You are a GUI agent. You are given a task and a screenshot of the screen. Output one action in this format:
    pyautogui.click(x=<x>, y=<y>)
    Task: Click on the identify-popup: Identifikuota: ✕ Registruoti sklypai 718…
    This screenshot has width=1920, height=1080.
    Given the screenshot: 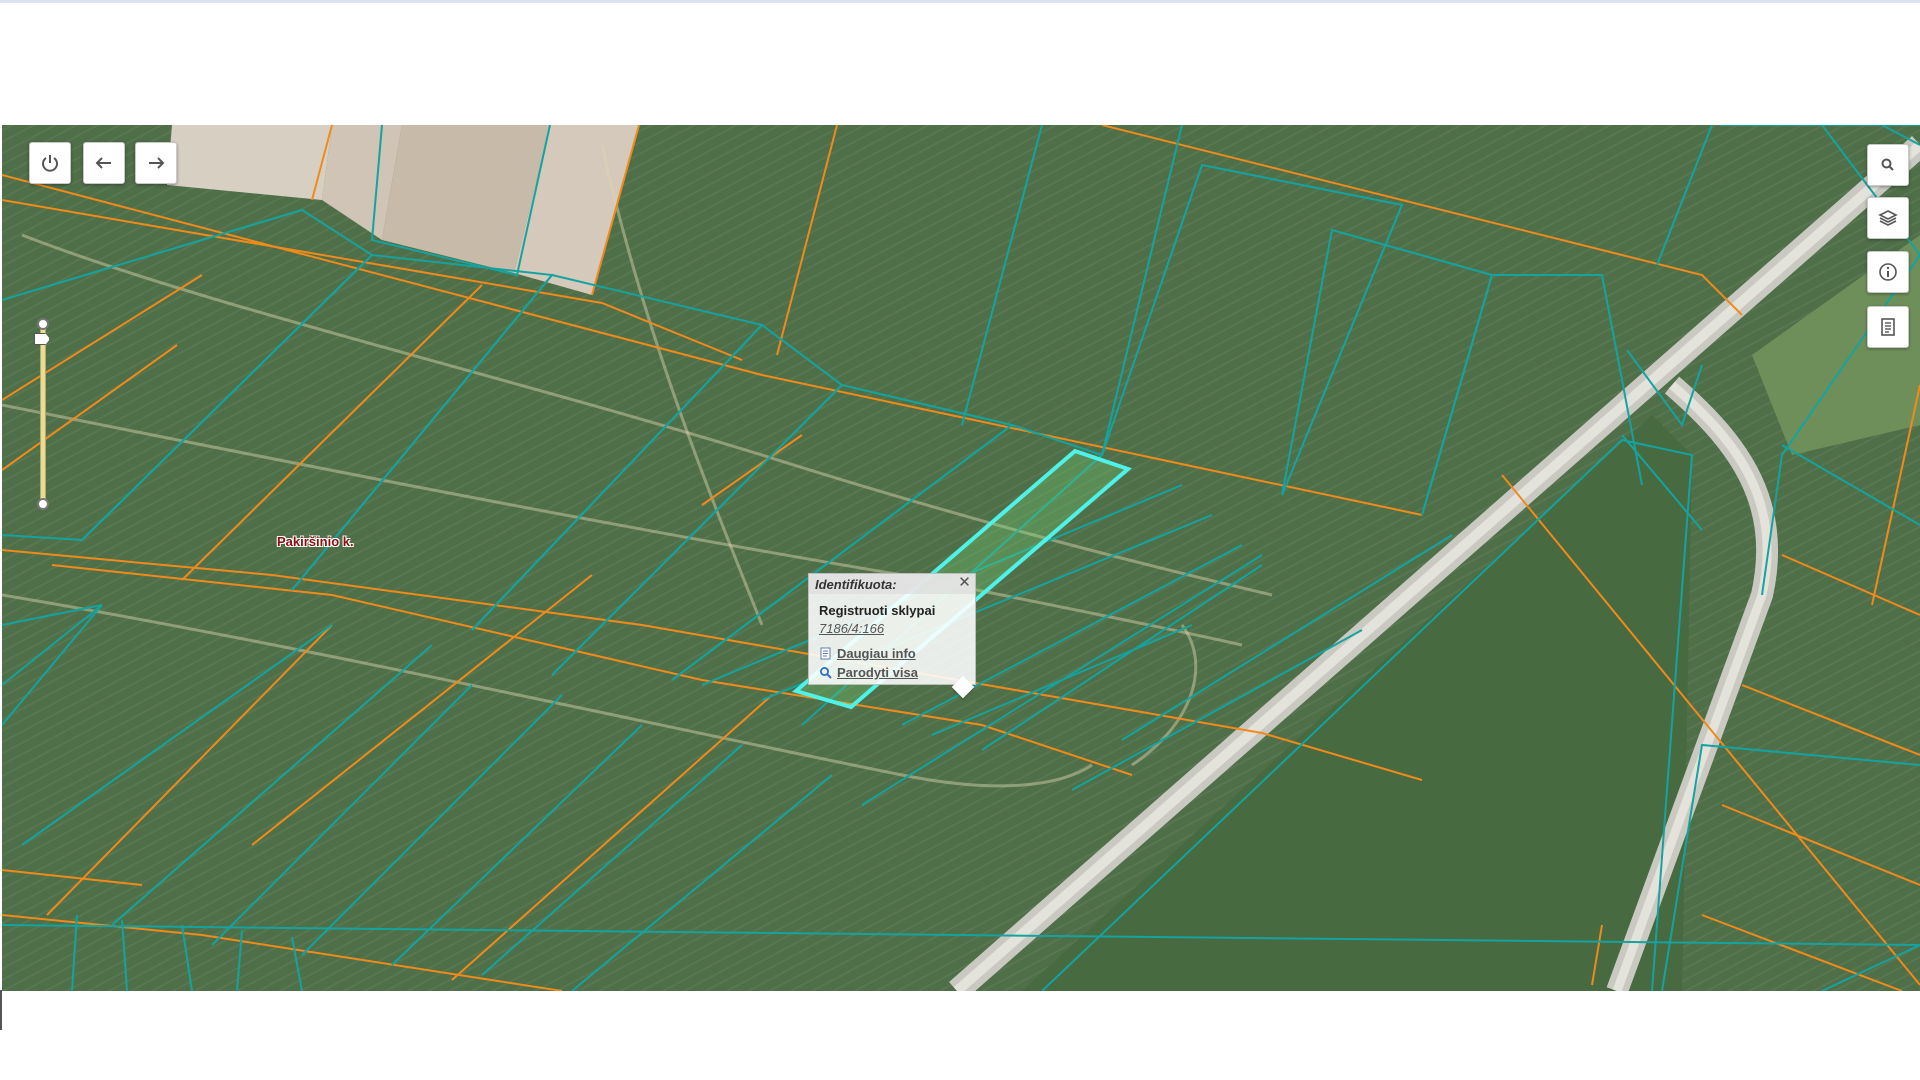 What is the action you would take?
    pyautogui.click(x=892, y=636)
    